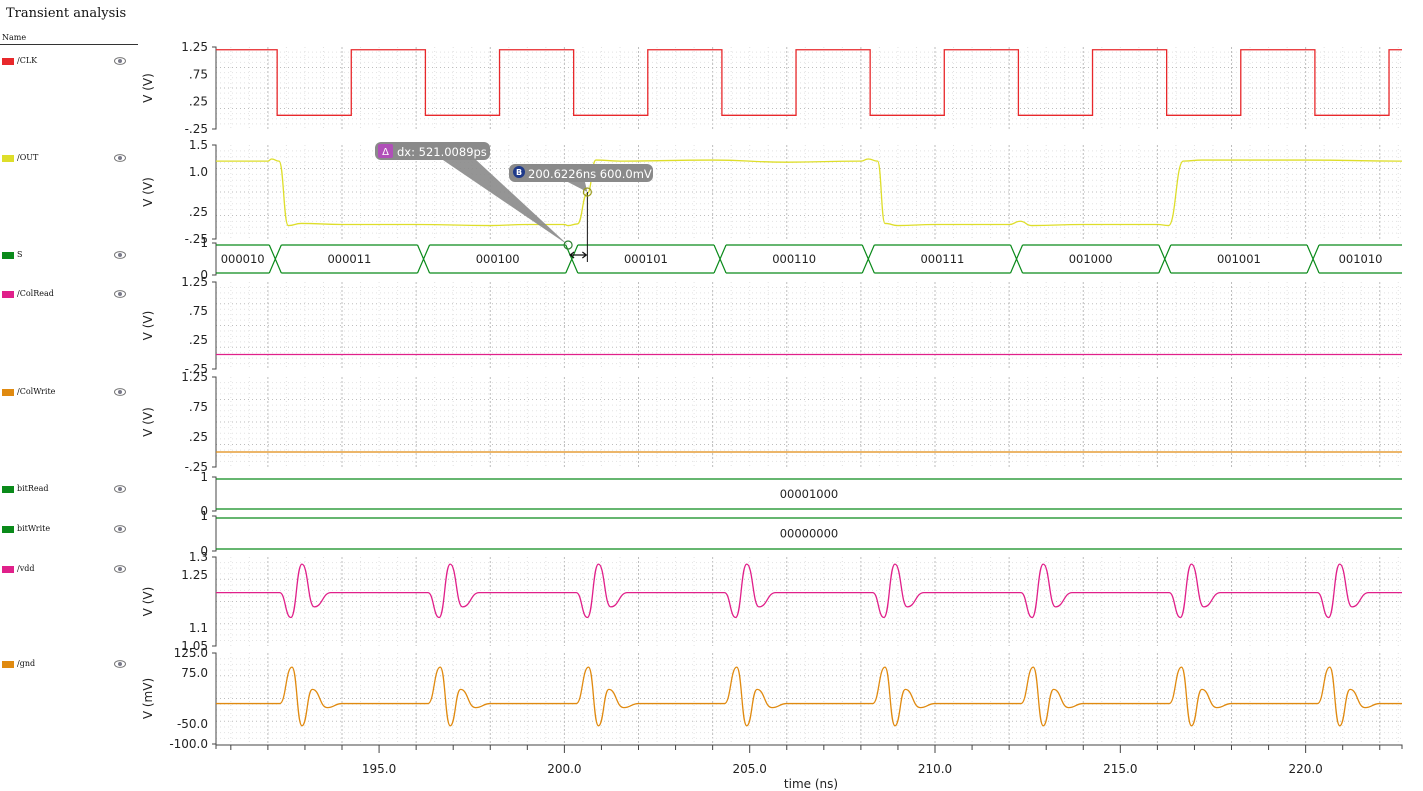  What do you see at coordinates (442, 152) in the screenshot?
I see `delta-text: dx: 521.0089ps` at bounding box center [442, 152].